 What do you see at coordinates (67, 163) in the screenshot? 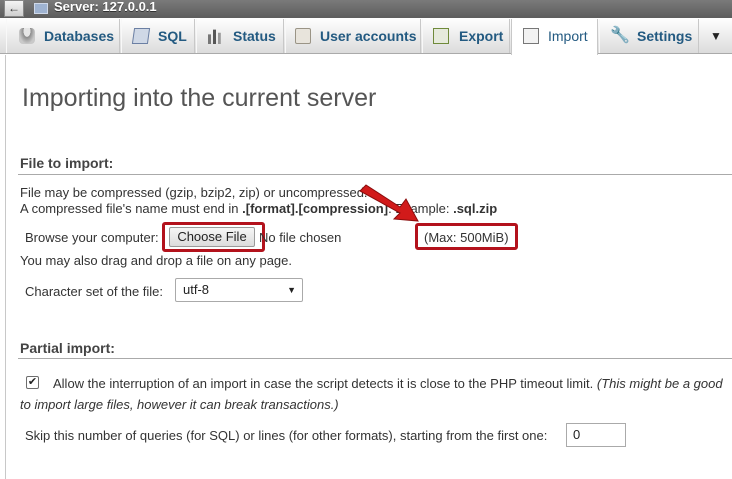
I see `file-to-import-heading: File to import:` at bounding box center [67, 163].